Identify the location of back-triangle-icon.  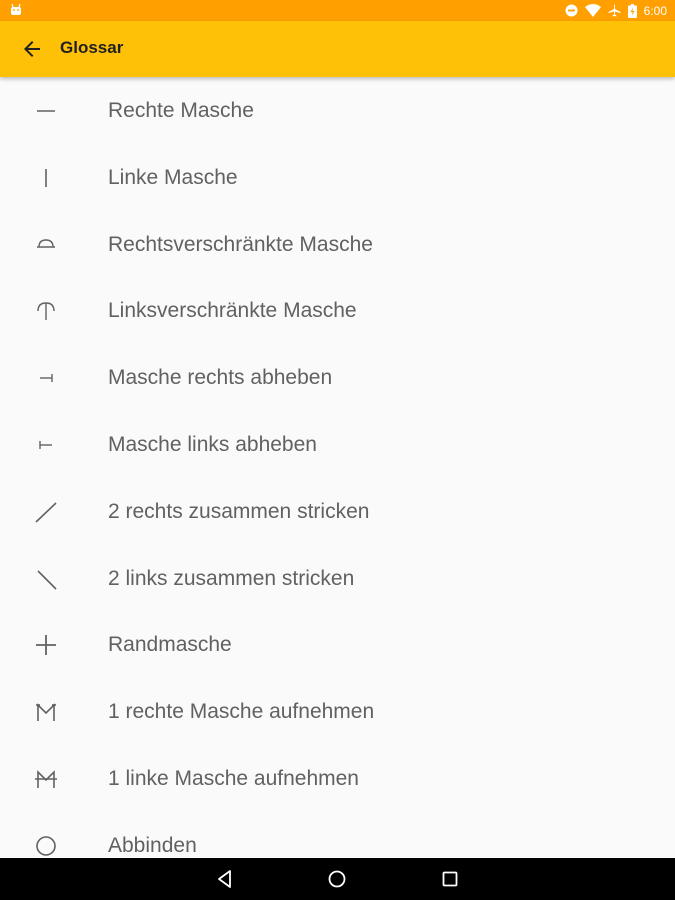
(225, 879).